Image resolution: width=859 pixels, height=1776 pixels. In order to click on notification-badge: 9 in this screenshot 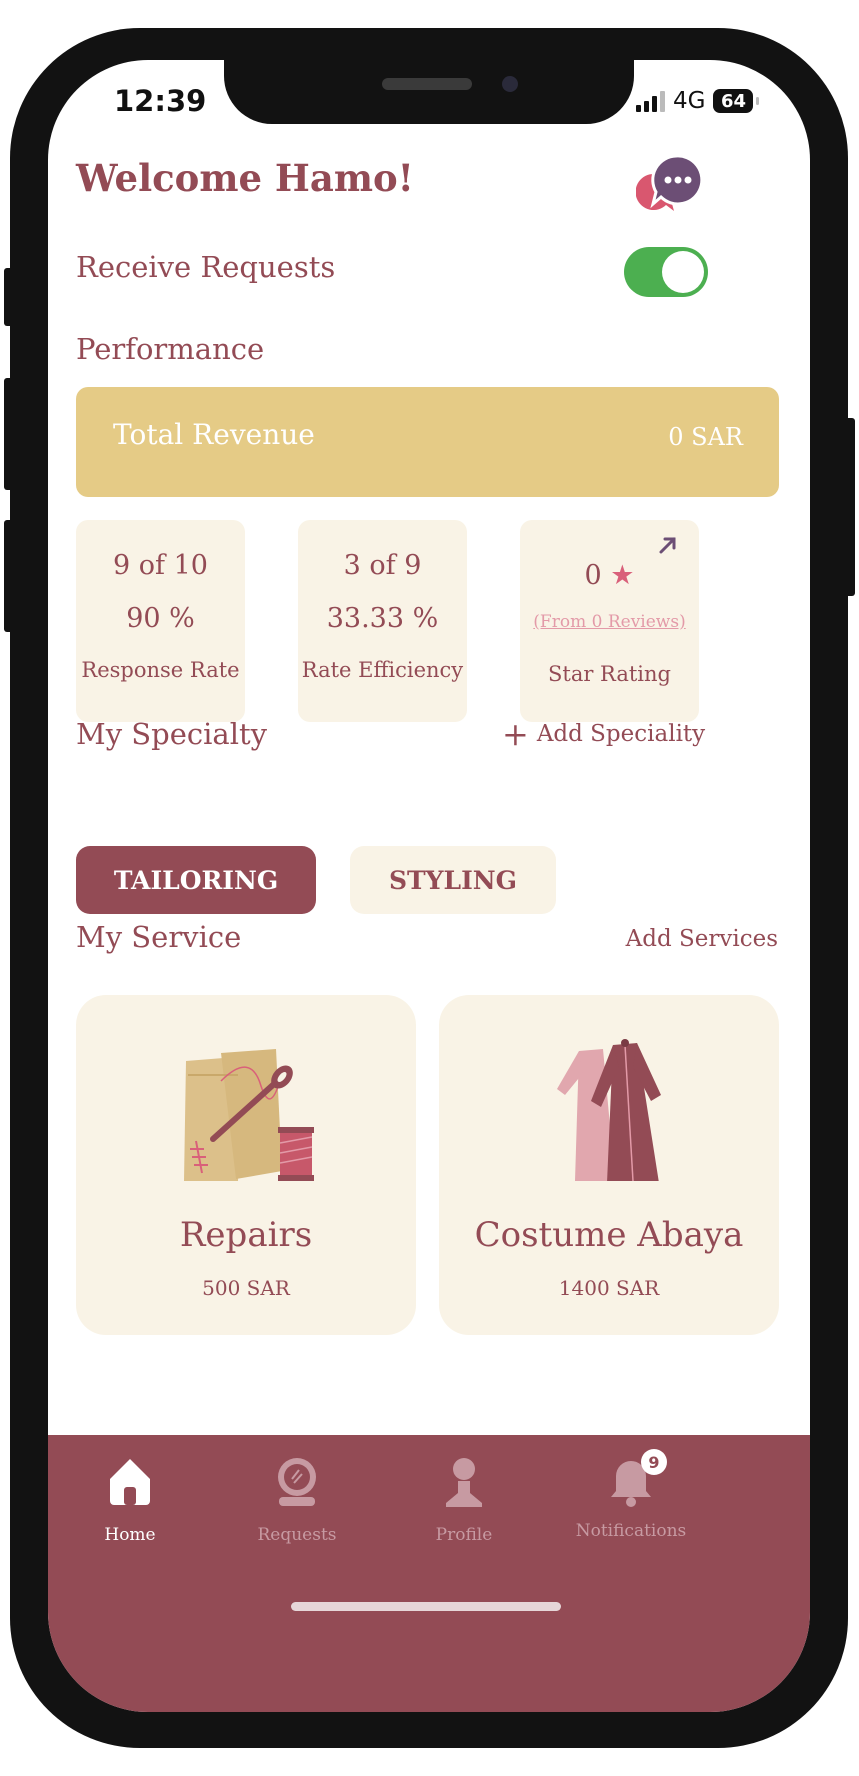, I will do `click(654, 1462)`.